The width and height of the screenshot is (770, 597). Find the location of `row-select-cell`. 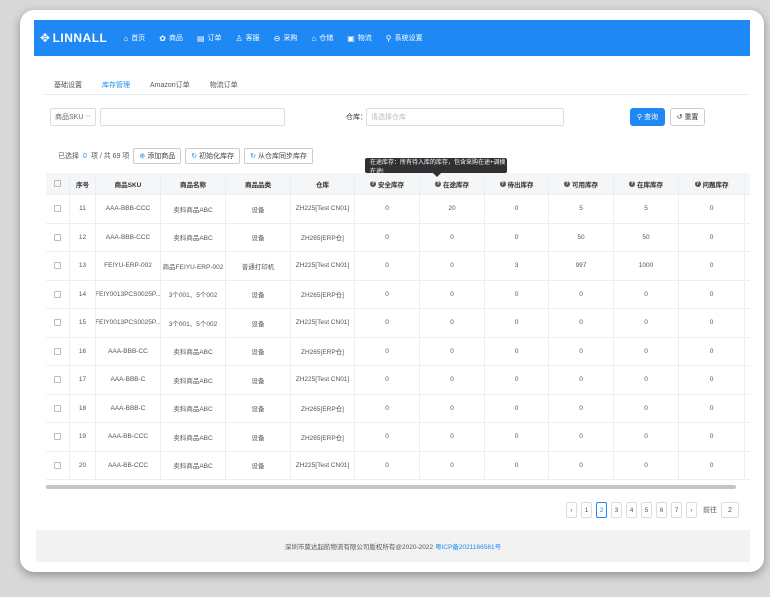

row-select-cell is located at coordinates (58, 323).